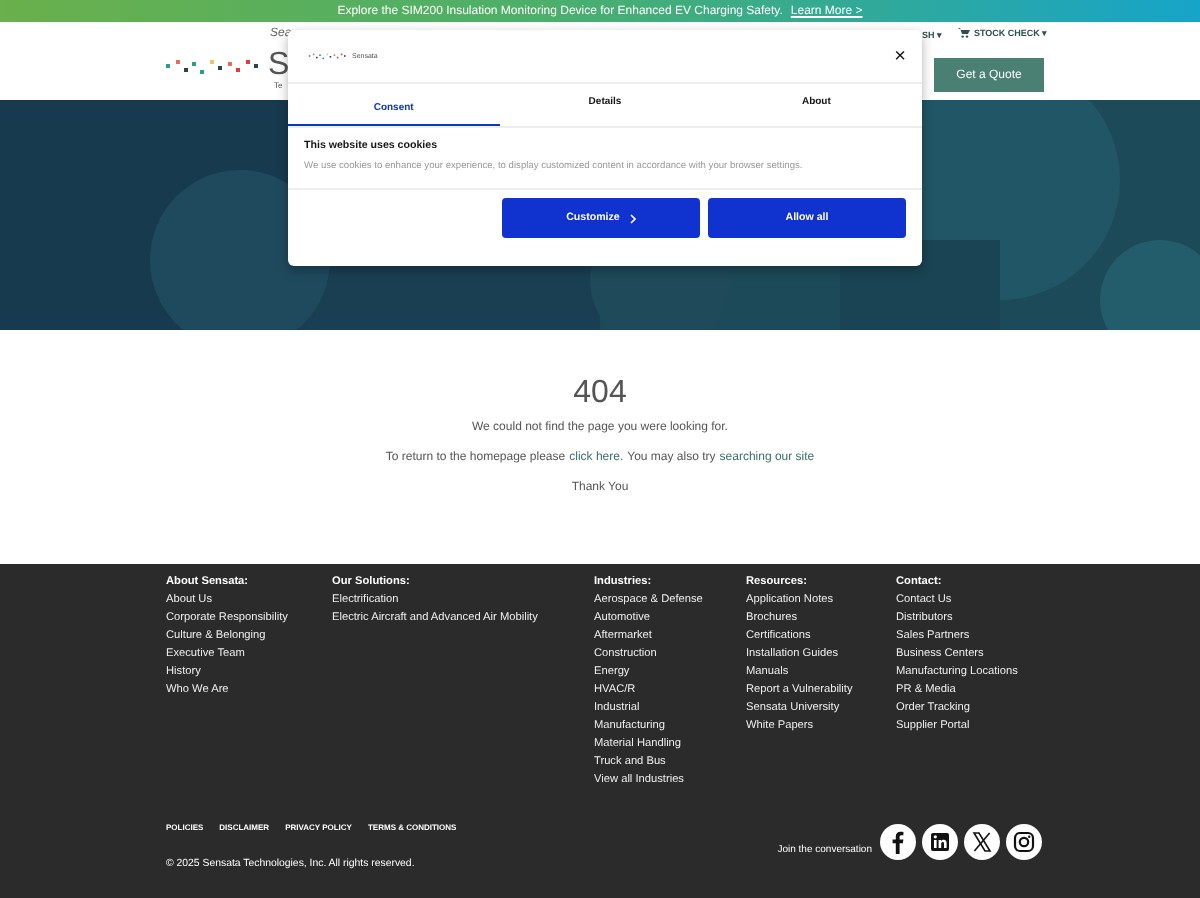 Image resolution: width=1200 pixels, height=898 pixels. Describe the element at coordinates (964, 33) in the screenshot. I see `cart-icon` at that location.